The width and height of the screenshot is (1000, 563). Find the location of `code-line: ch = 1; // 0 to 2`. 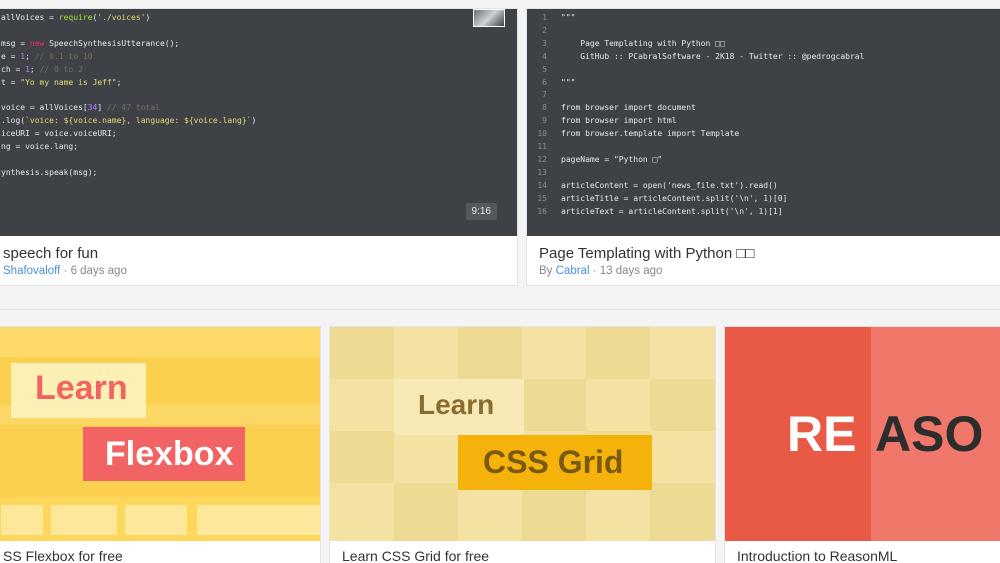

code-line: ch = 1; // 0 to 2 is located at coordinates (42, 69).